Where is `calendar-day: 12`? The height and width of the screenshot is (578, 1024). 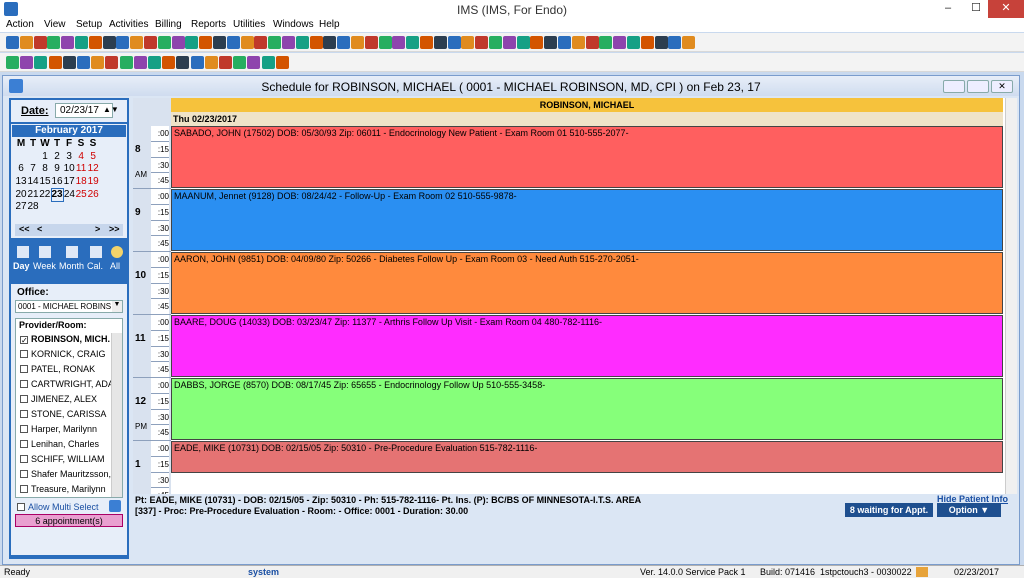
calendar-day: 12 is located at coordinates (93, 169).